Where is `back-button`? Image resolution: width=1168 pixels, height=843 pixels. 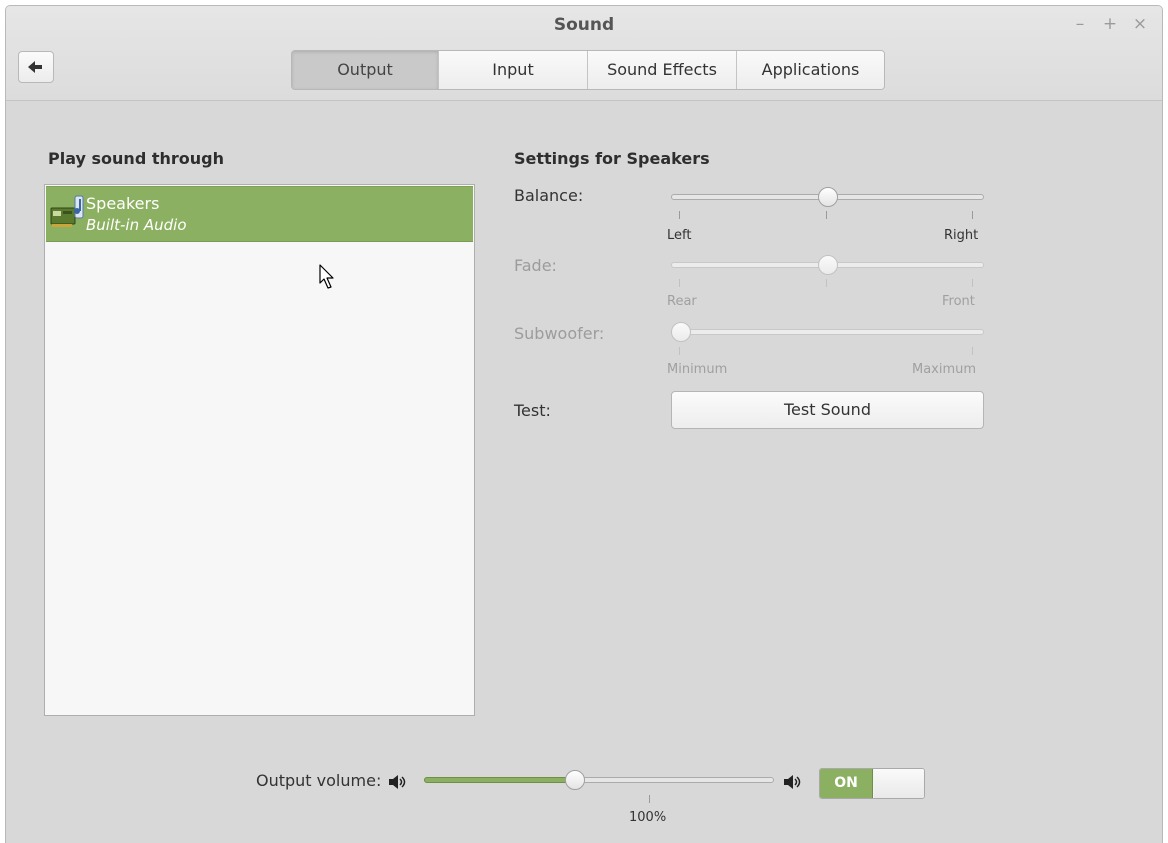 back-button is located at coordinates (36, 67).